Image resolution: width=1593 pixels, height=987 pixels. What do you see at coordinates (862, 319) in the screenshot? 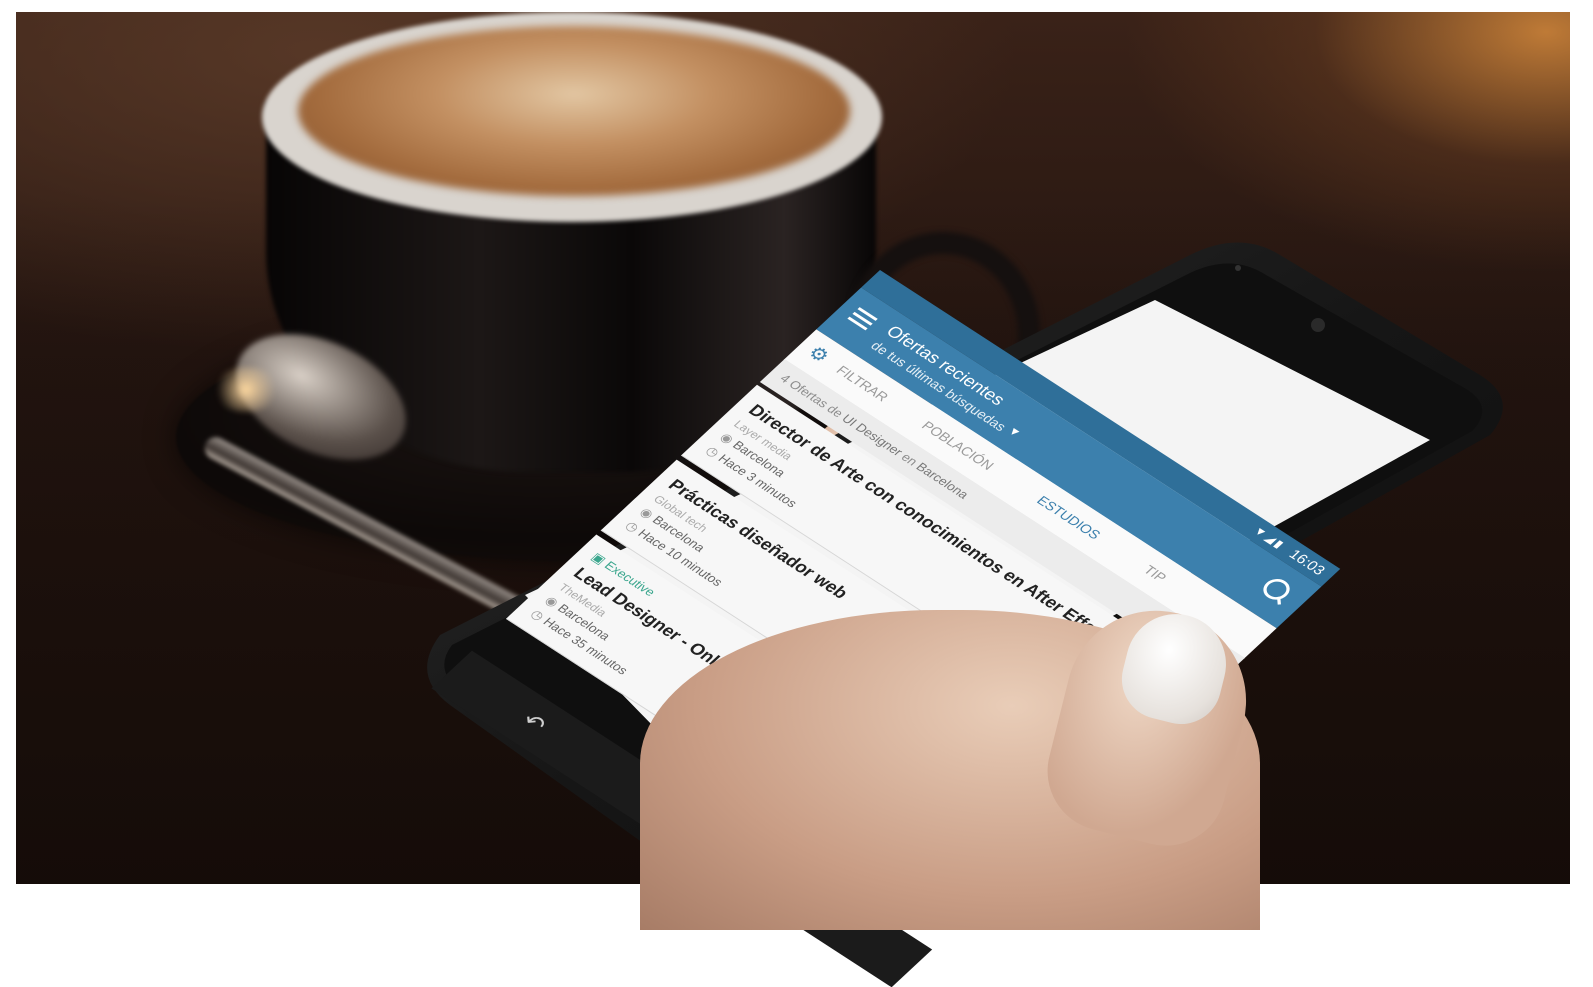
I see `menu-icon` at bounding box center [862, 319].